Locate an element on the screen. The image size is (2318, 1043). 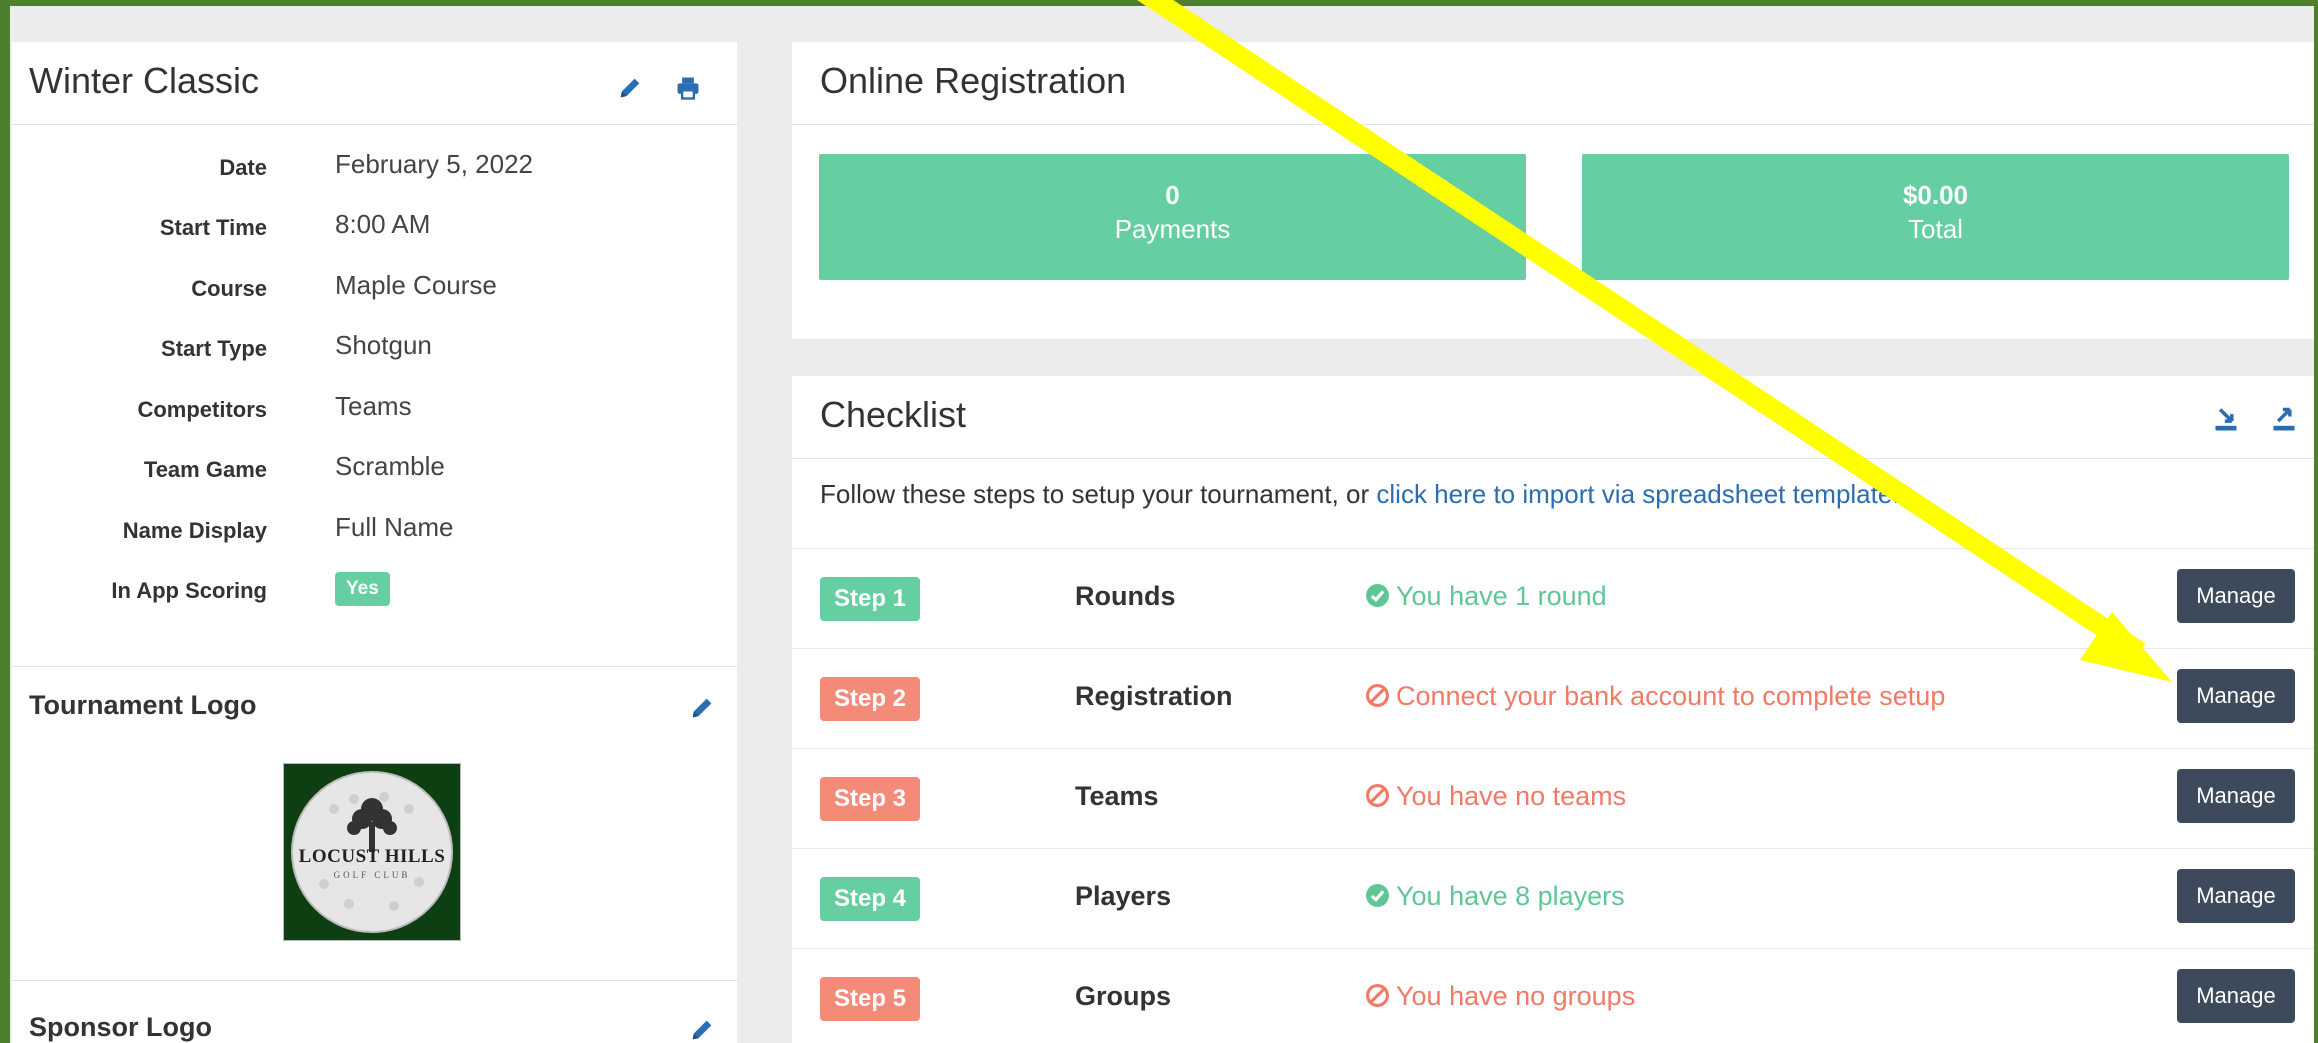
detail-label: Name Display is located at coordinates (194, 530).